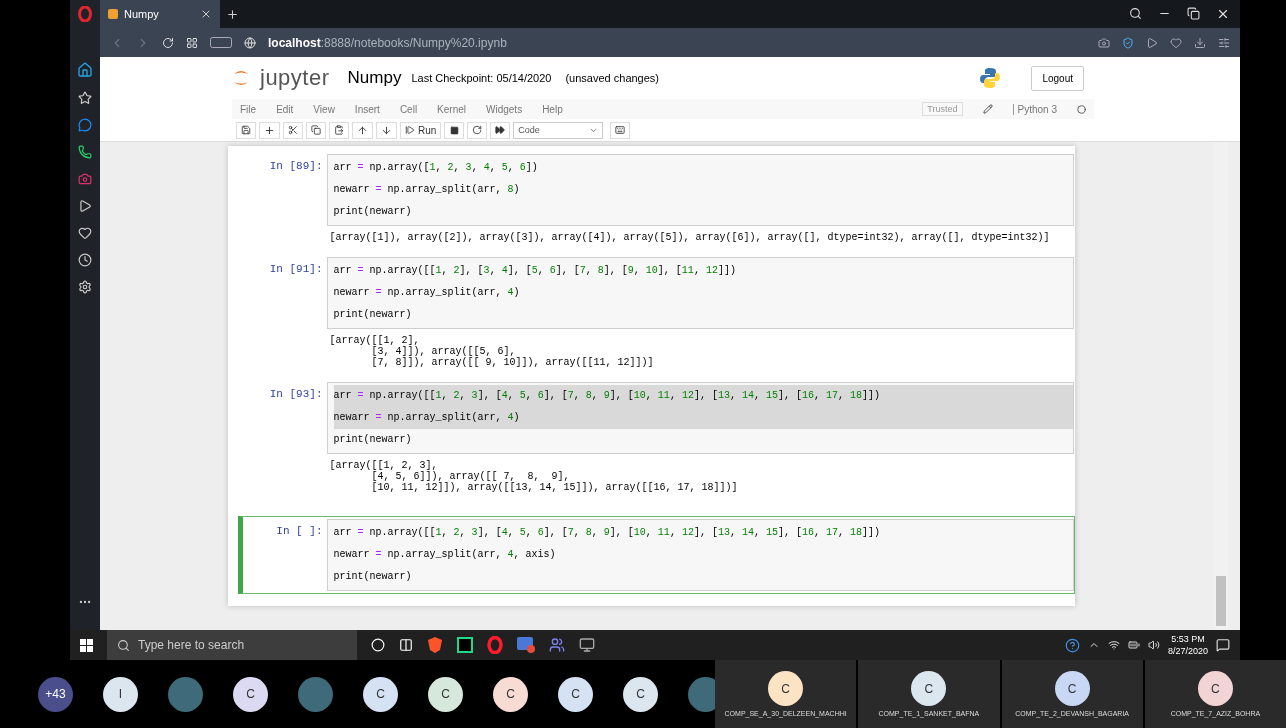 Image resolution: width=1286 pixels, height=728 pixels. I want to click on o-logo-icon, so click(85, 14).